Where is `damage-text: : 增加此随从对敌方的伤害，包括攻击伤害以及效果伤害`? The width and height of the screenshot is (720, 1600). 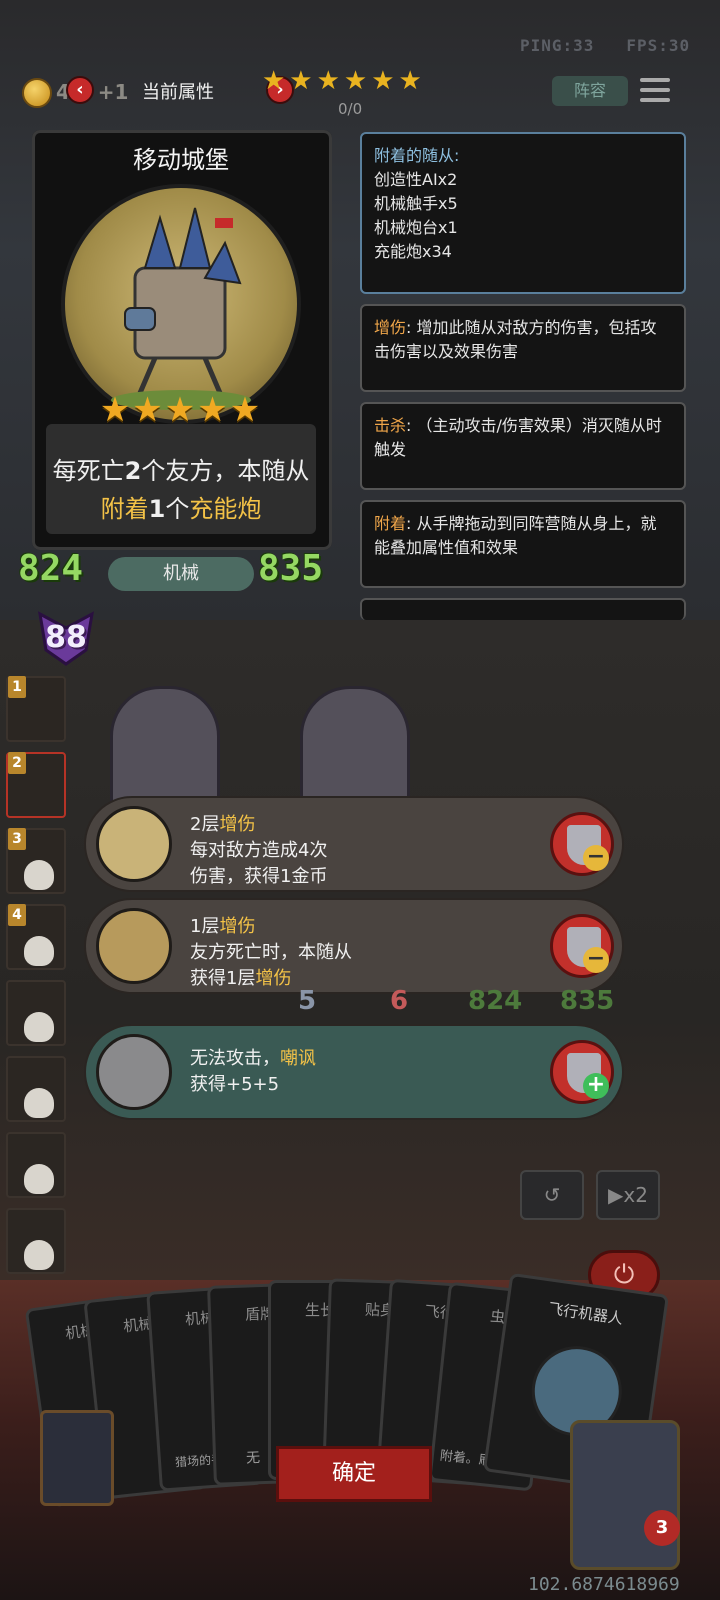 damage-text: : 增加此随从对敌方的伤害，包括攻击伤害以及效果伤害 is located at coordinates (515, 339).